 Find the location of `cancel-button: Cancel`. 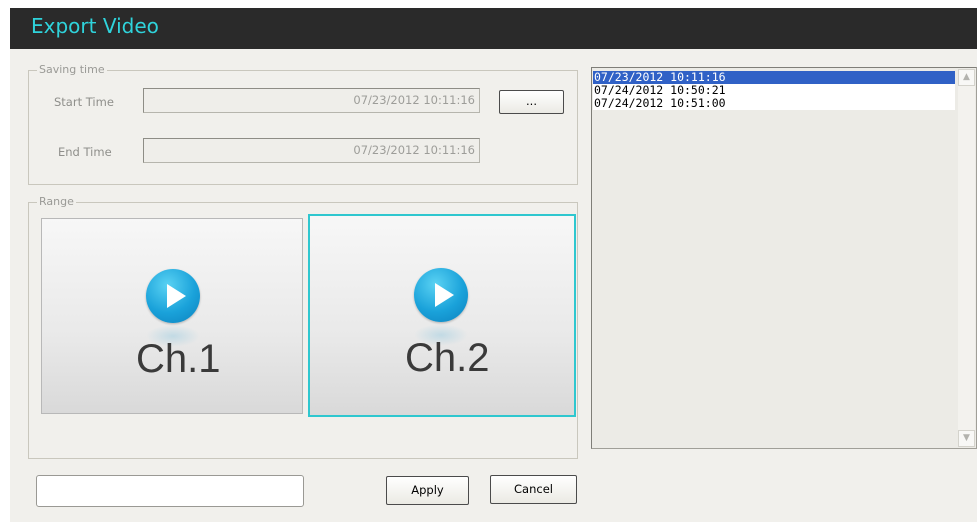

cancel-button: Cancel is located at coordinates (533, 489).